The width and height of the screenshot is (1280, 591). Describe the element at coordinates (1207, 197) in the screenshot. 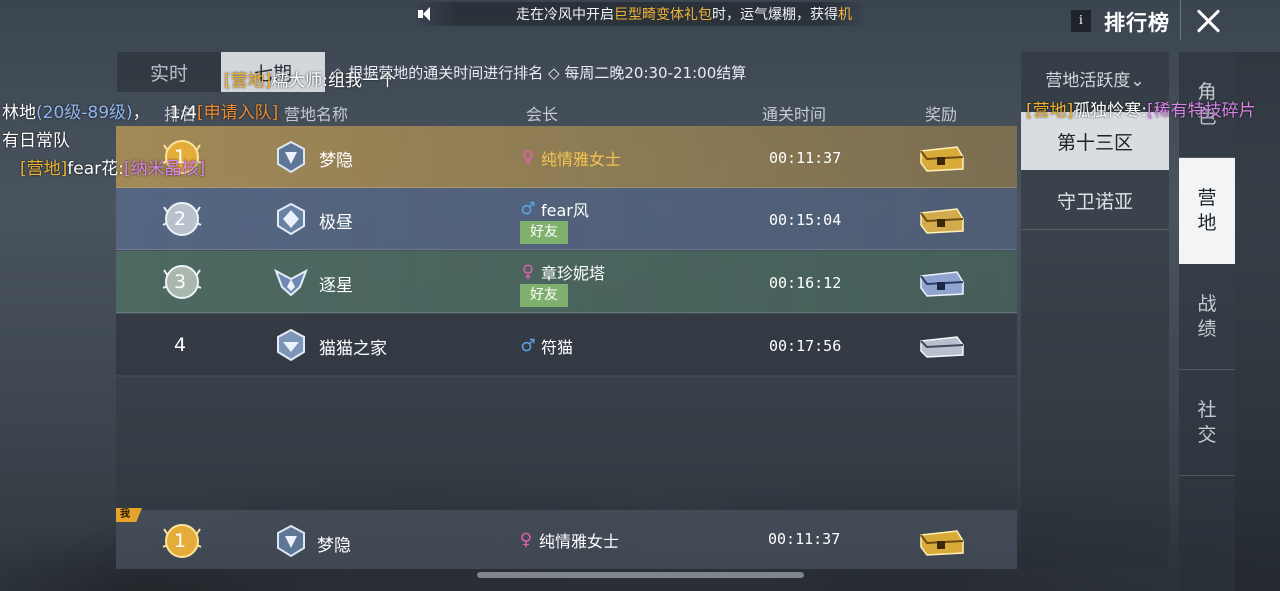

I see `nav-label: 营` at that location.